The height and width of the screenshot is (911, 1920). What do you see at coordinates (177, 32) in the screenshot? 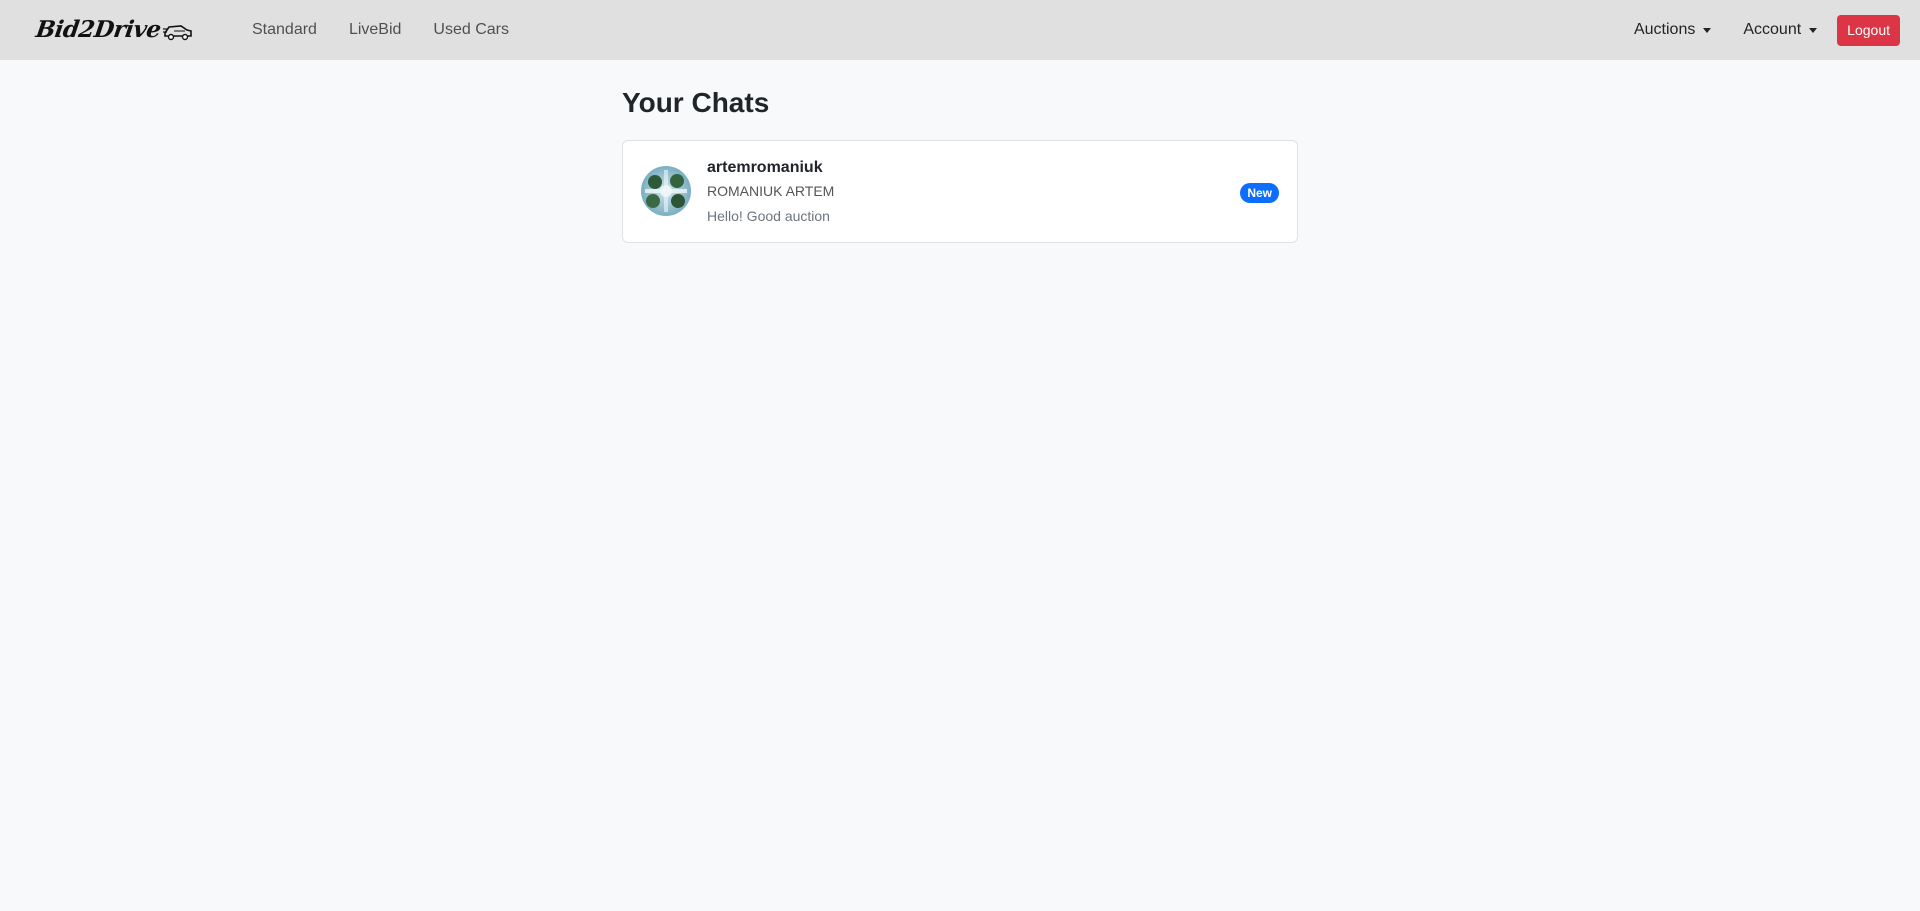
I see `car-icon` at bounding box center [177, 32].